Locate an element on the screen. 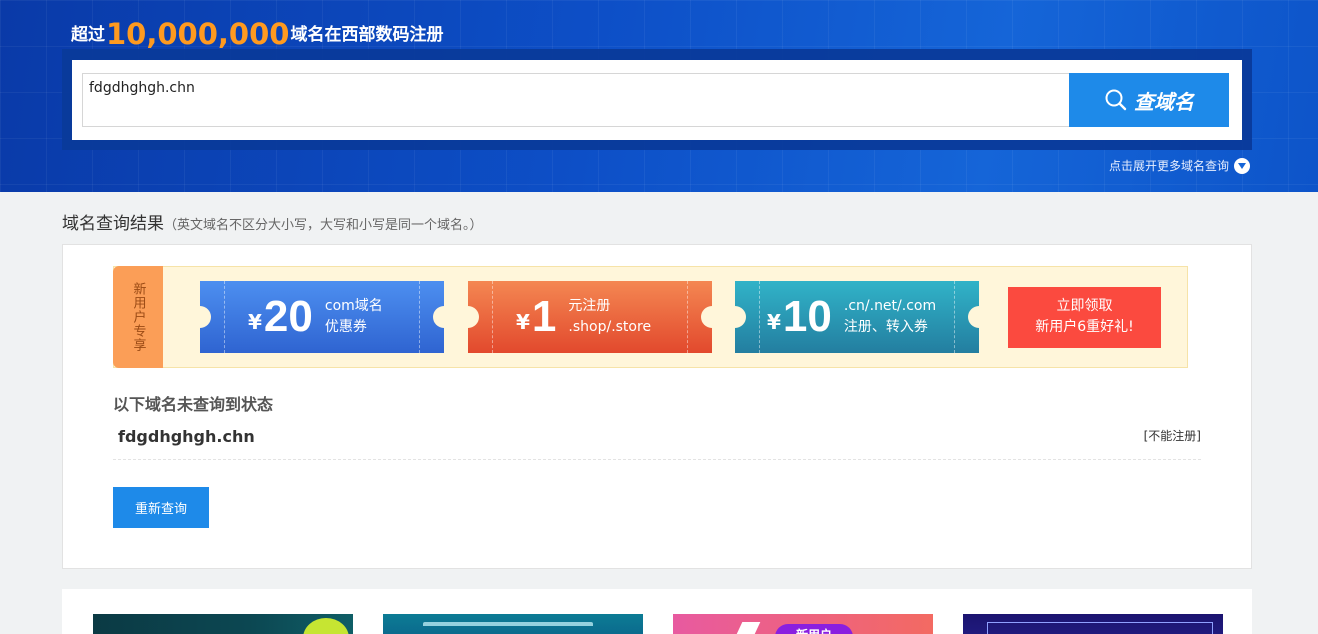  gift-line2: 新用户6重好礼! is located at coordinates (1084, 327).